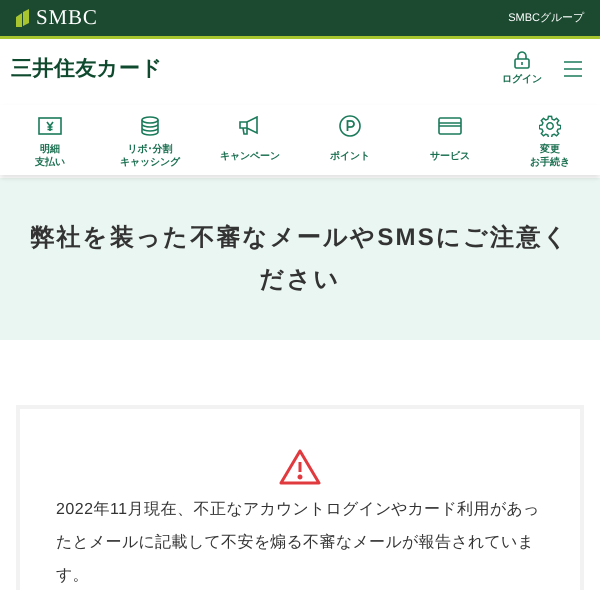 This screenshot has height=590, width=600. Describe the element at coordinates (450, 126) in the screenshot. I see `credit-card-icon` at that location.